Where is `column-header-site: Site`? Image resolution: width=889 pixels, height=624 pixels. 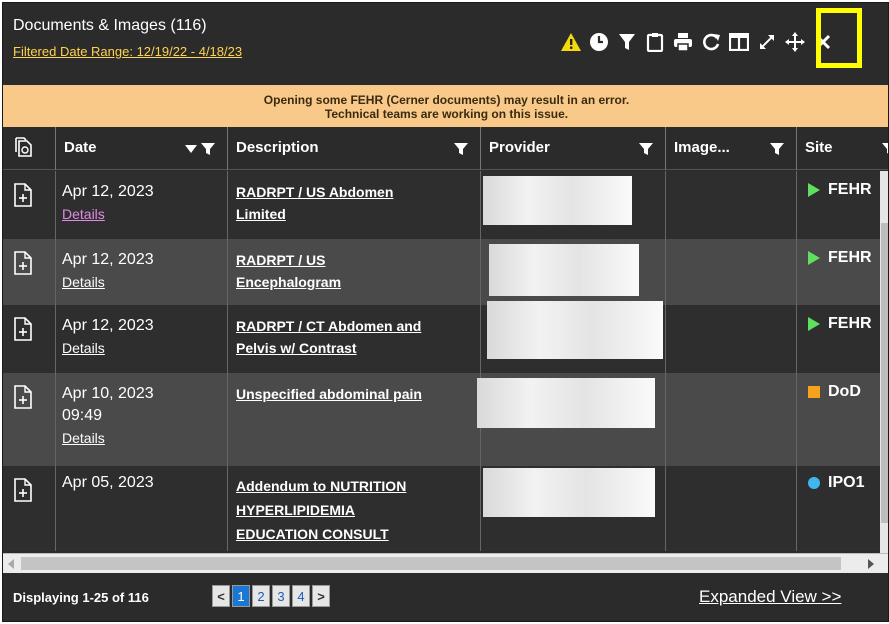 column-header-site: Site is located at coordinates (842, 148).